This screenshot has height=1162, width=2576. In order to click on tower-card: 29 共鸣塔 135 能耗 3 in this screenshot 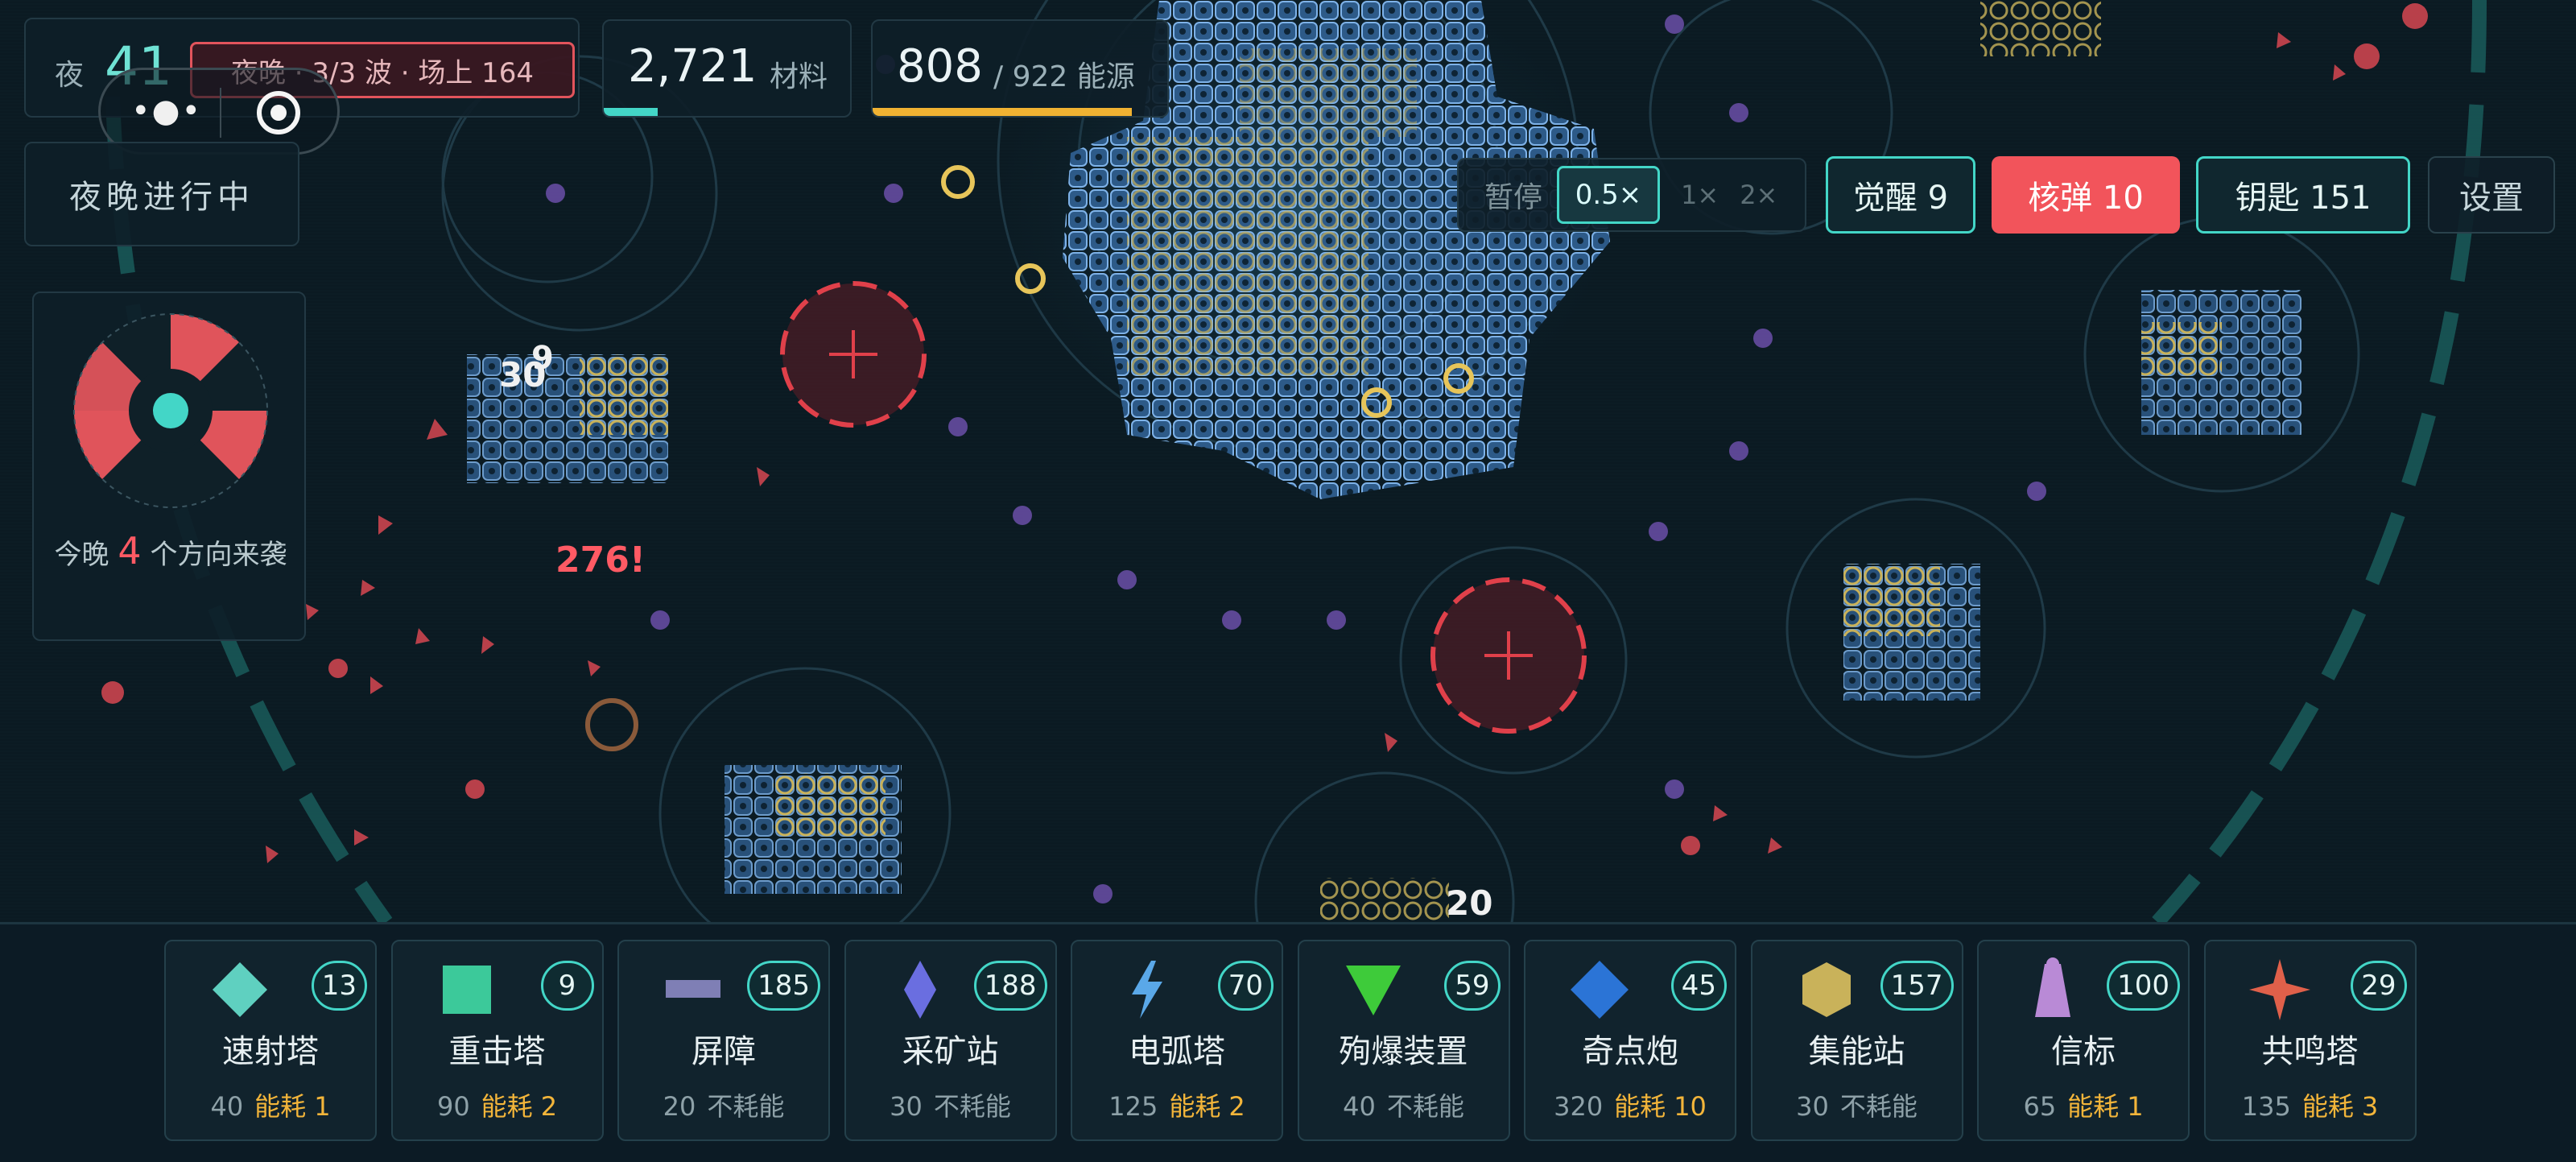, I will do `click(2310, 1040)`.